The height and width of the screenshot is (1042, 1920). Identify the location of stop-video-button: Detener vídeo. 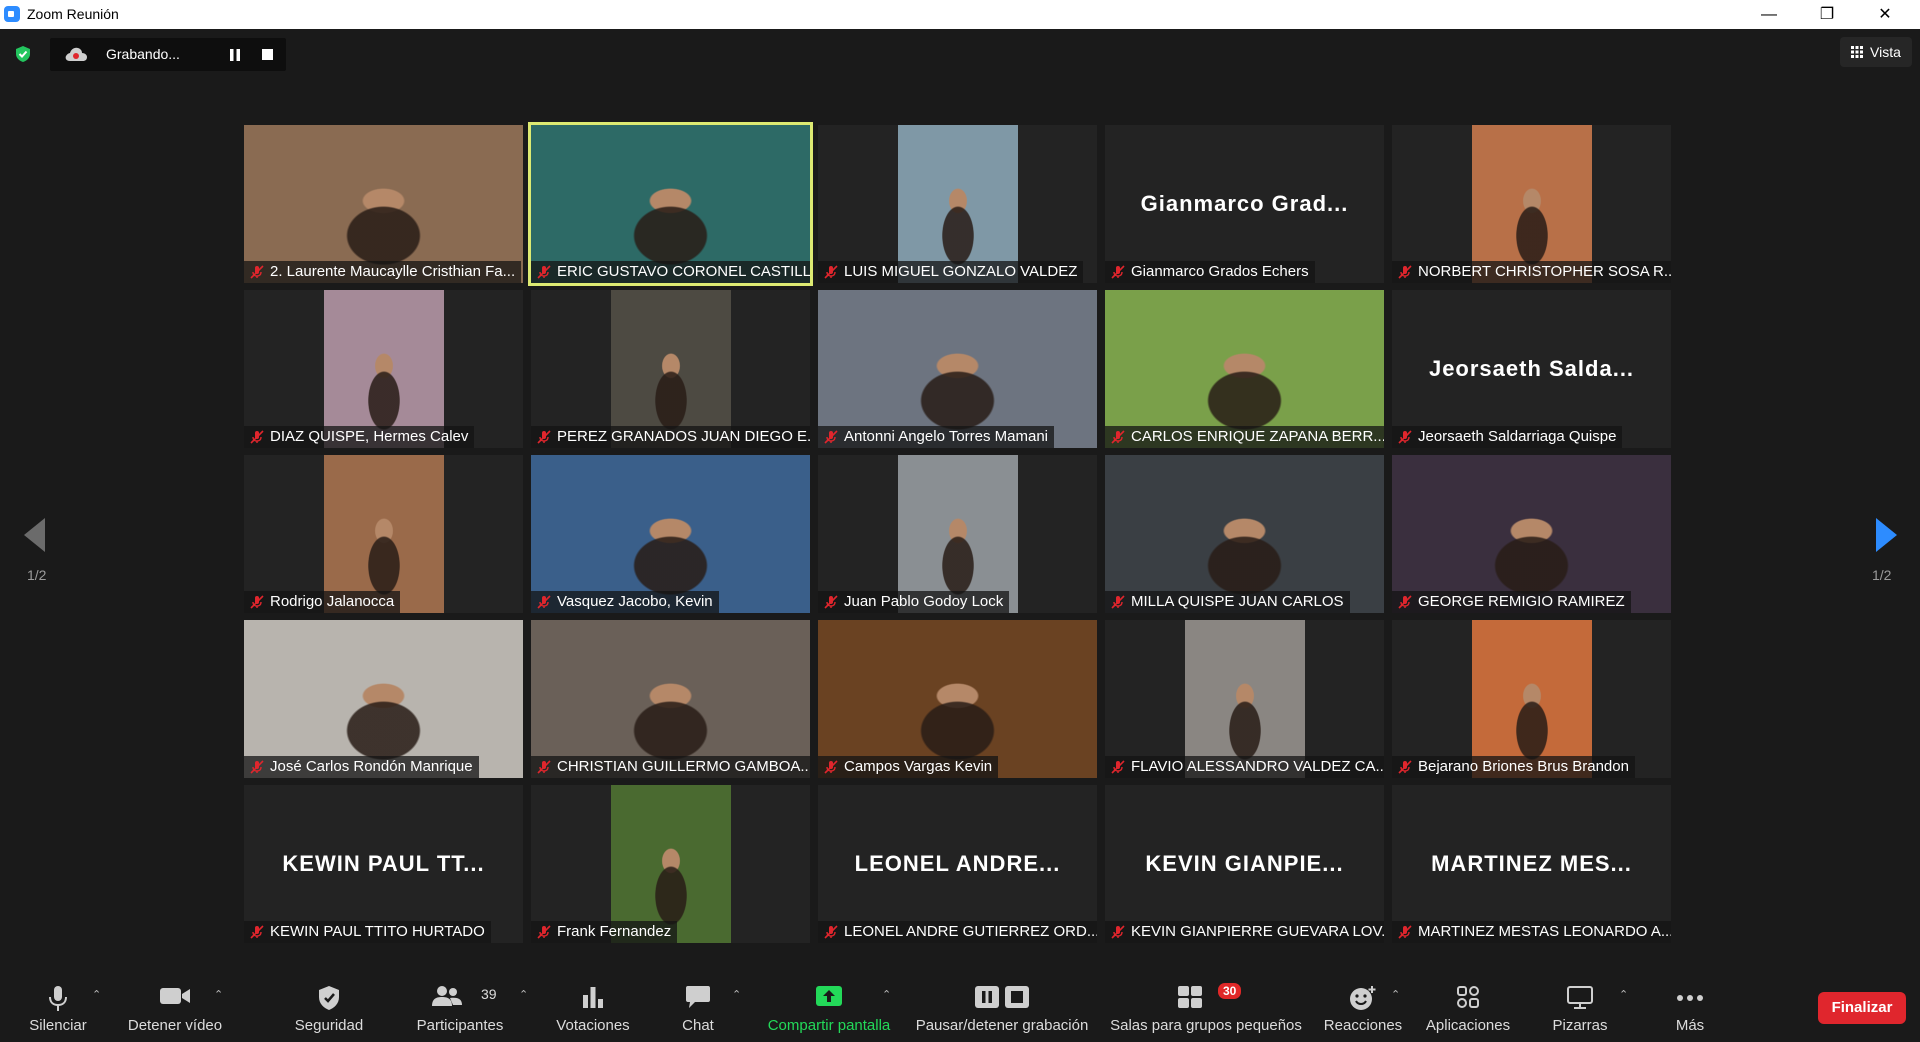
(175, 1006).